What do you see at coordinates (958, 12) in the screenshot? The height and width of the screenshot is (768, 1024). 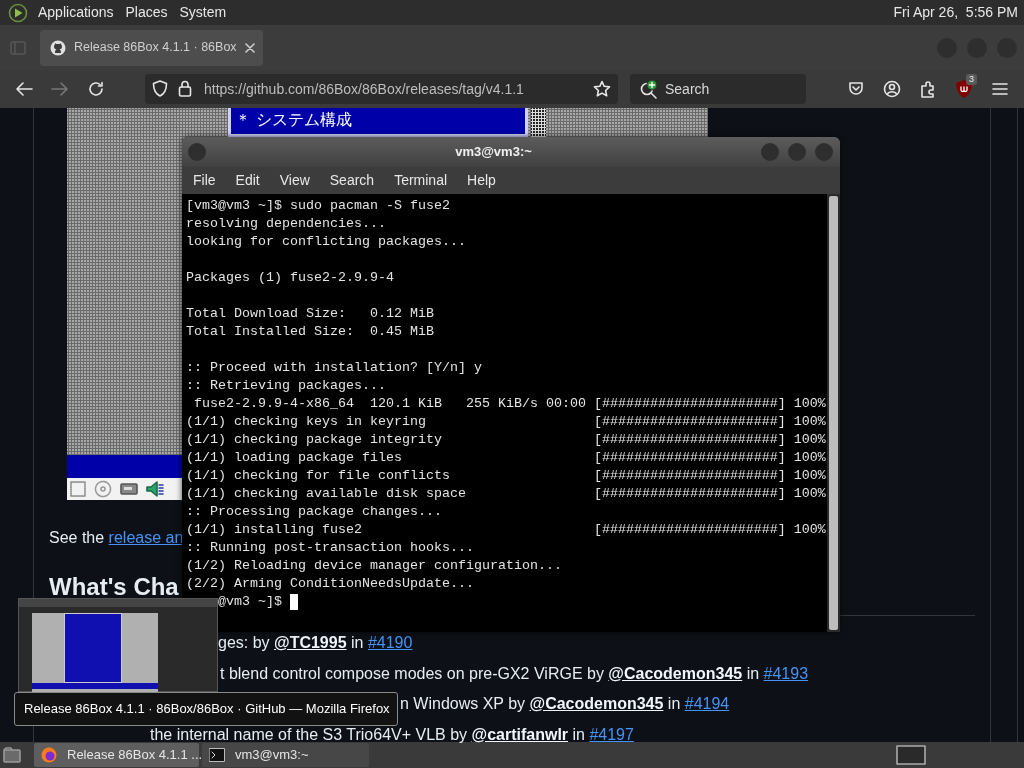 I see `clock: Fri Apr 26, 5:56 PM` at bounding box center [958, 12].